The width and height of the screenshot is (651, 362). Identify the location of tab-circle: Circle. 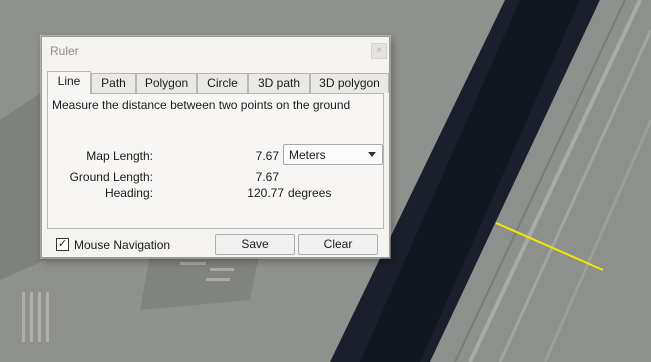
(222, 83).